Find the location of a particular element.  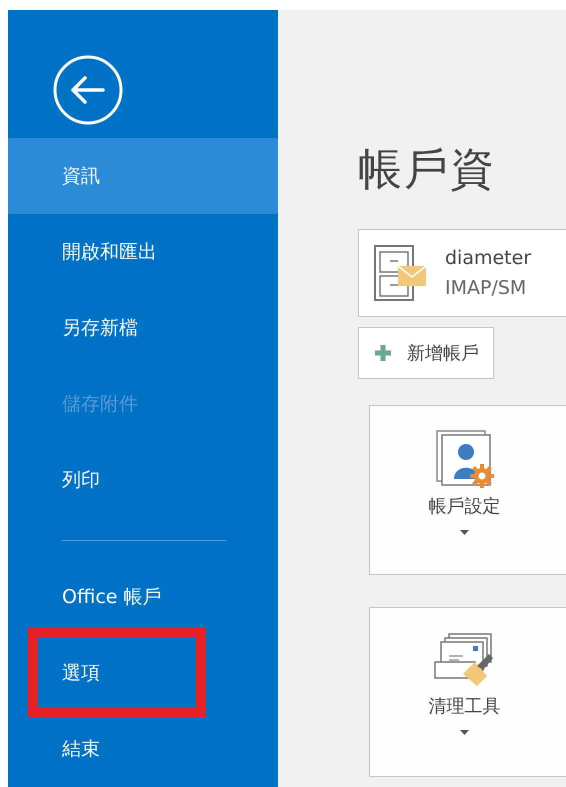

account-card: diameter IMAP/SM is located at coordinates (462, 273).